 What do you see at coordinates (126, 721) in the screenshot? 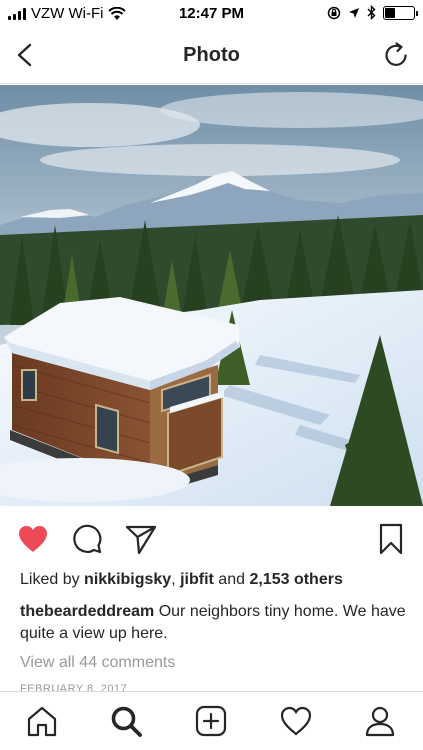
I see `search-icon` at bounding box center [126, 721].